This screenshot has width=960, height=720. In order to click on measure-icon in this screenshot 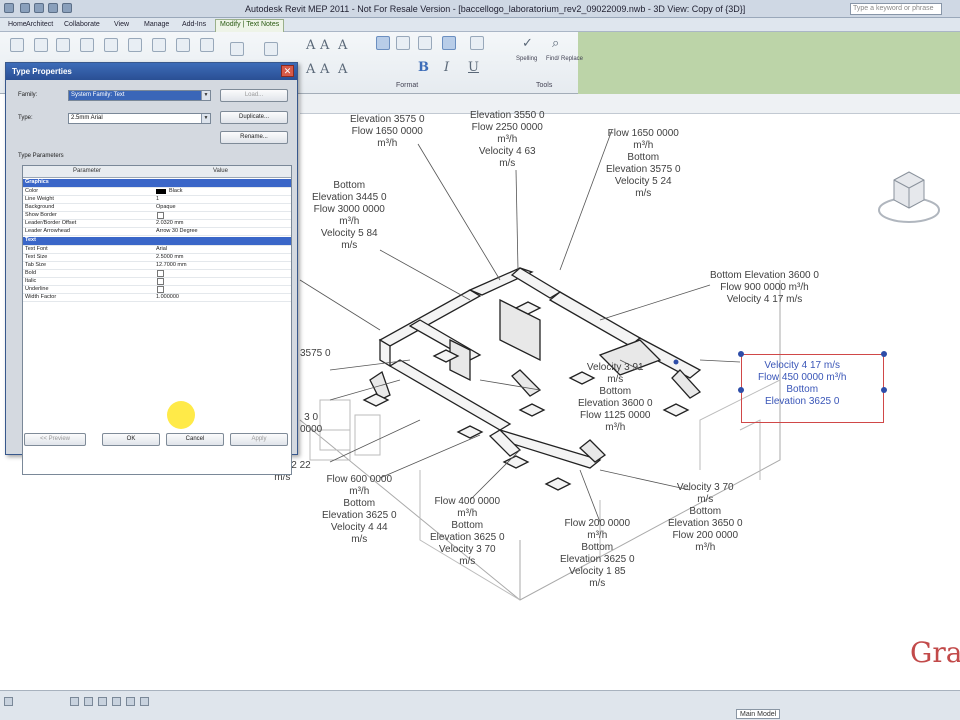, I will do `click(237, 49)`.